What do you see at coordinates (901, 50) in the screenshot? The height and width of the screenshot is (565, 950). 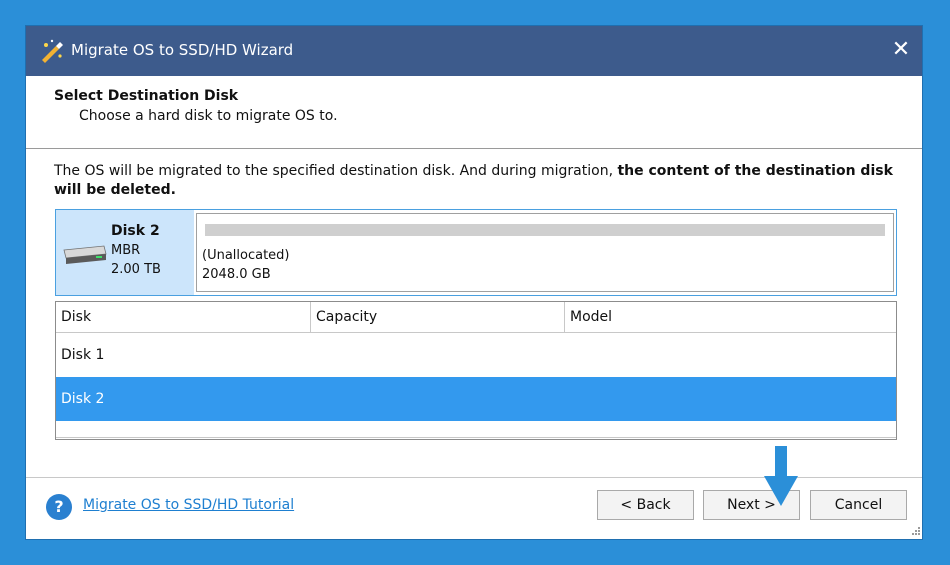 I see `close-icon: ✕` at bounding box center [901, 50].